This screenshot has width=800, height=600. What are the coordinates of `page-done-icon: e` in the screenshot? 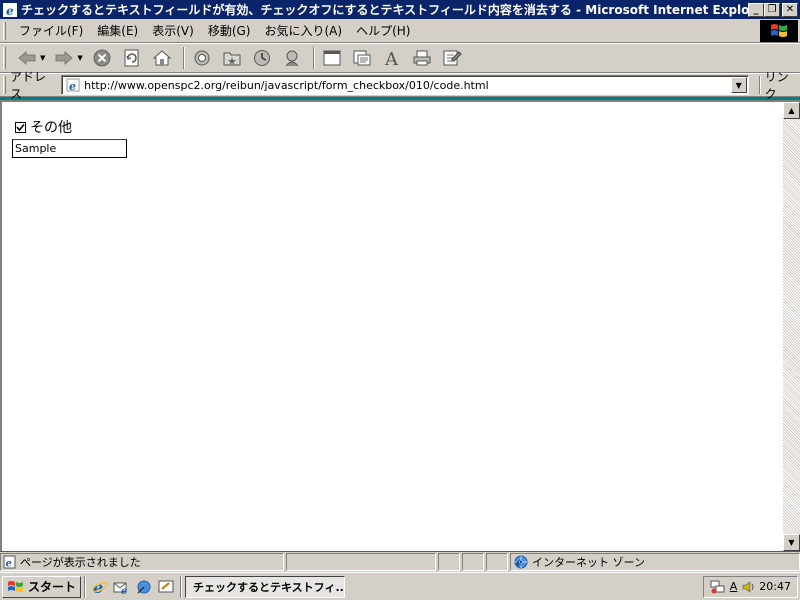 It's located at (9, 562).